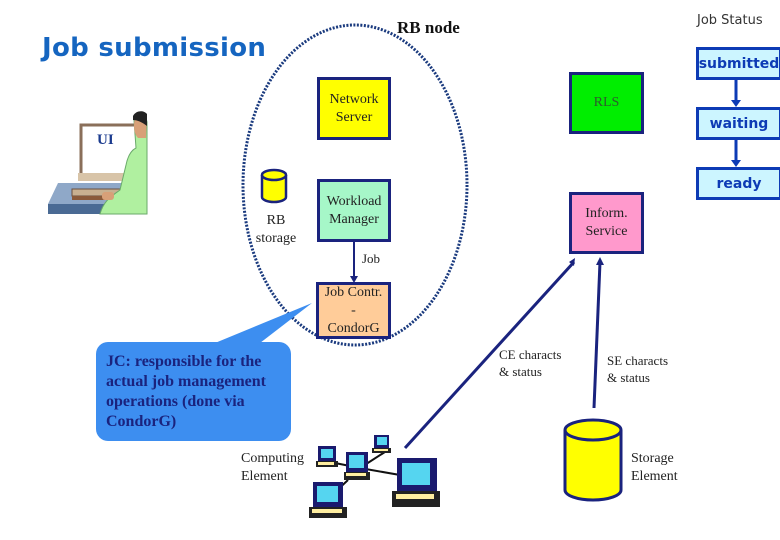  What do you see at coordinates (638, 360) in the screenshot?
I see `se-status-label-1: SE characts` at bounding box center [638, 360].